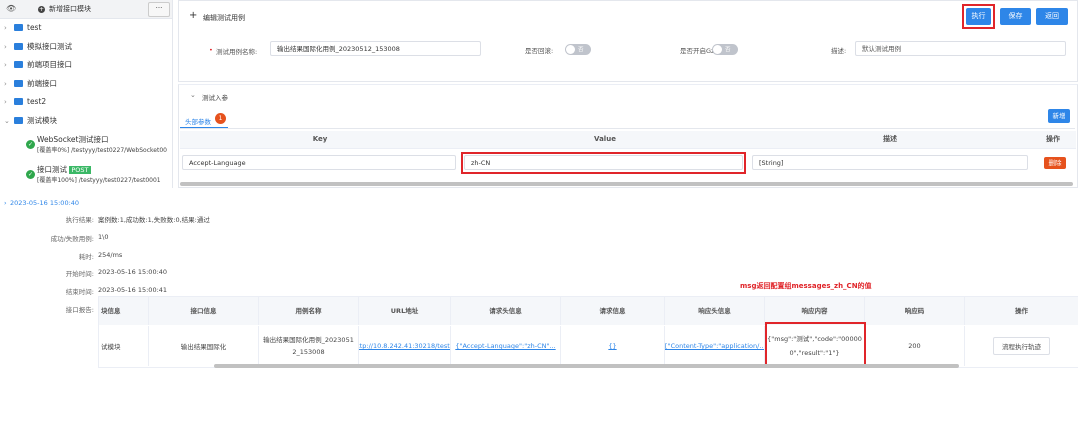 The width and height of the screenshot is (1080, 434). Describe the element at coordinates (405, 311) in the screenshot. I see `rt-col-url: URL地址` at that location.